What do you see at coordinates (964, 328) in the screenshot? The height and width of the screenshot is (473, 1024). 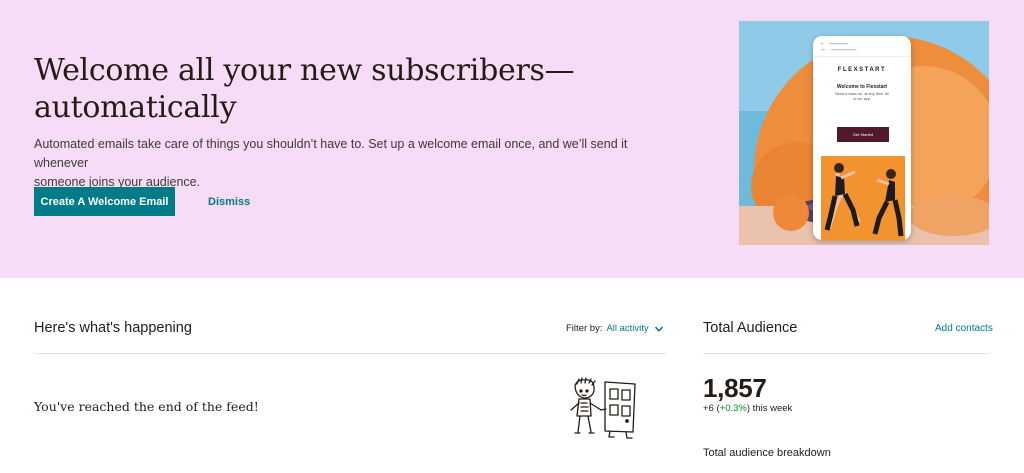 I see `add-contacts-link: Add contacts` at bounding box center [964, 328].